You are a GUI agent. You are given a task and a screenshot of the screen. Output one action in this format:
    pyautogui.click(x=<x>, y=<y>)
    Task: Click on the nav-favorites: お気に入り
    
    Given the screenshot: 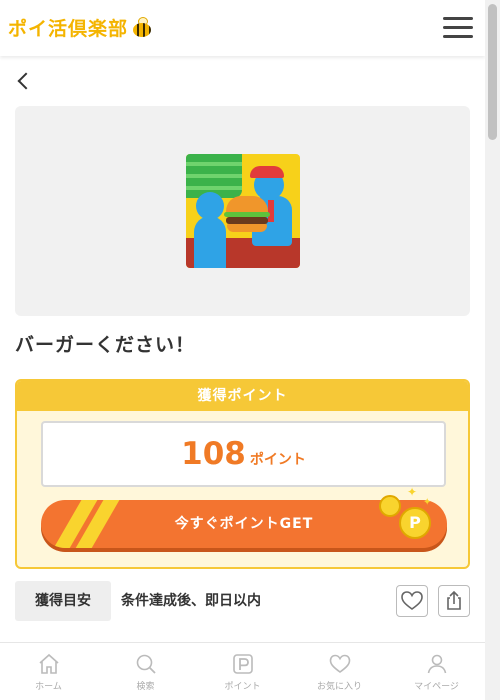 What is the action you would take?
    pyautogui.click(x=339, y=671)
    